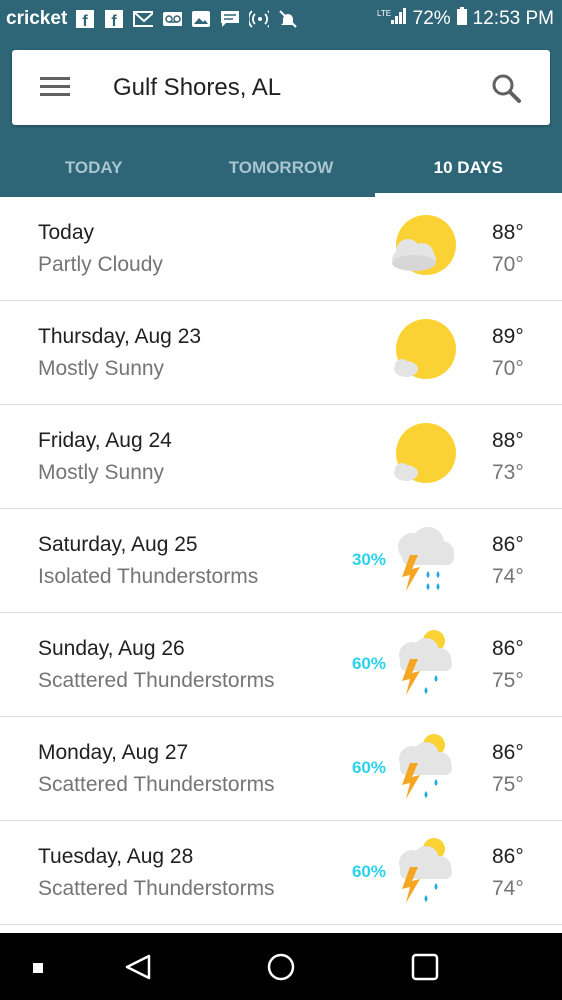 This screenshot has width=562, height=1000. What do you see at coordinates (259, 19) in the screenshot?
I see `hotspot-icon` at bounding box center [259, 19].